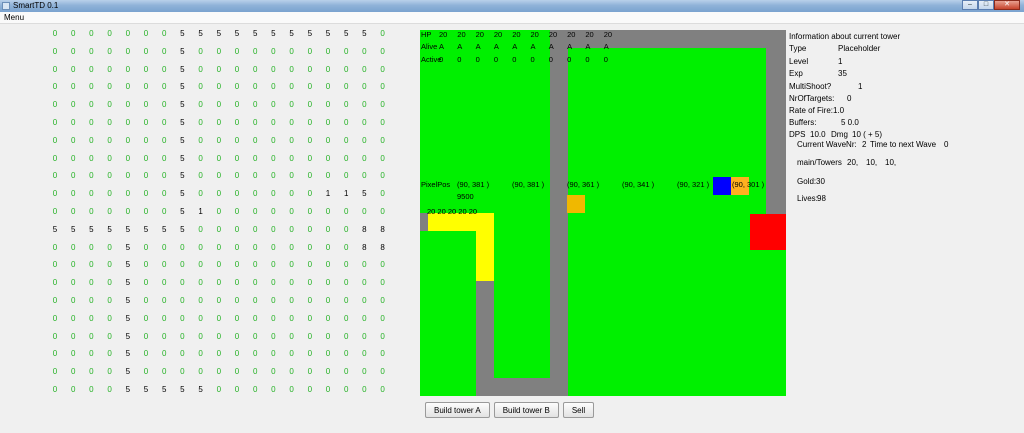  What do you see at coordinates (526, 410) in the screenshot?
I see `build-tower-b-button: Build tower B` at bounding box center [526, 410].